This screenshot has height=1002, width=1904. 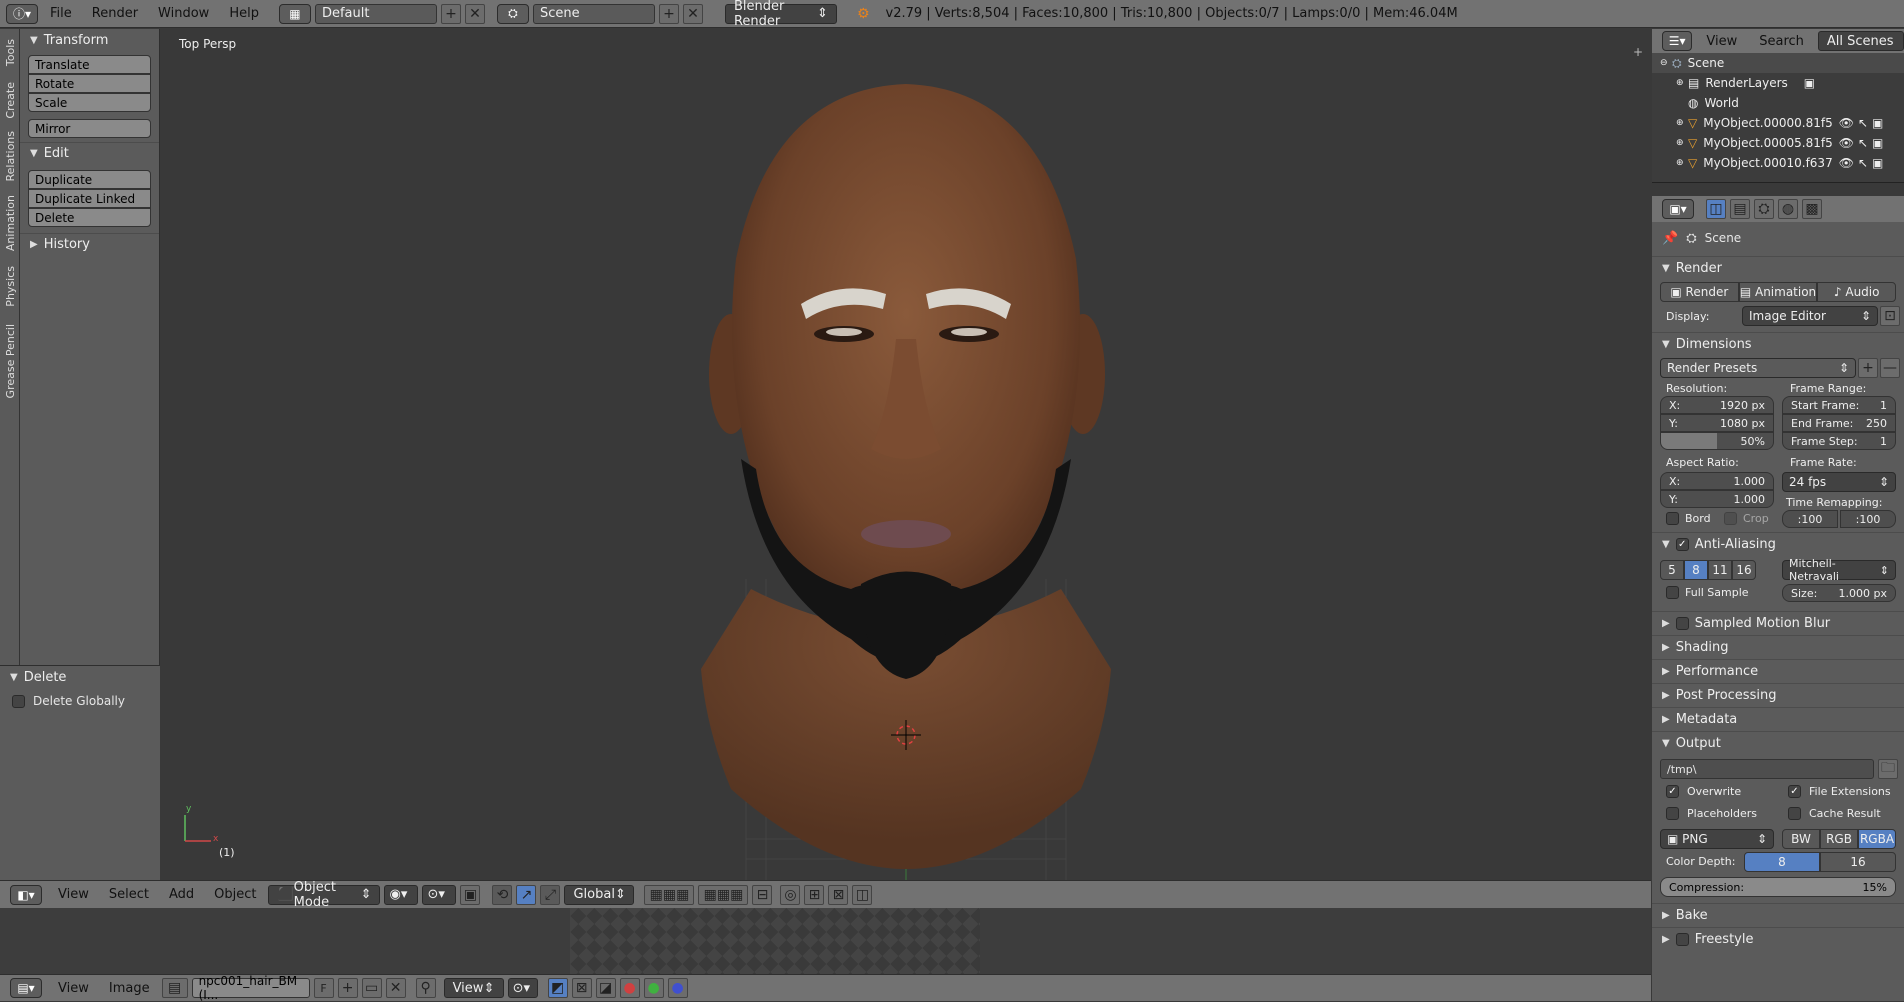 I want to click on border-option: Bord, so click(x=1688, y=518).